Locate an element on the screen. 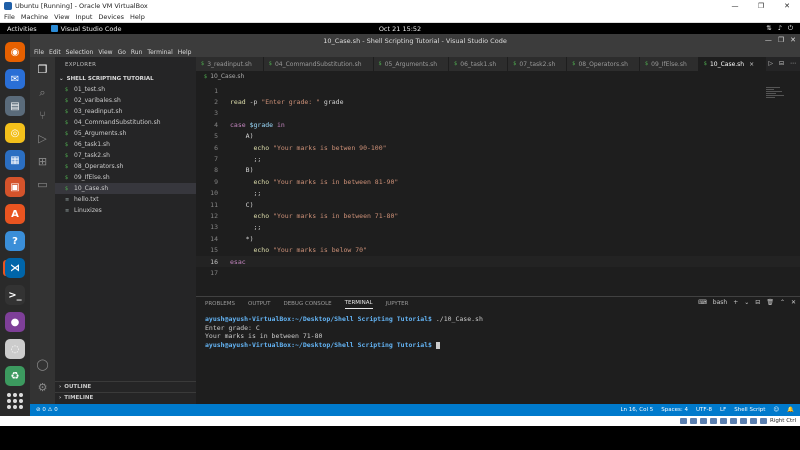 This screenshot has width=800, height=450. close-button: ✕ is located at coordinates (787, 6).